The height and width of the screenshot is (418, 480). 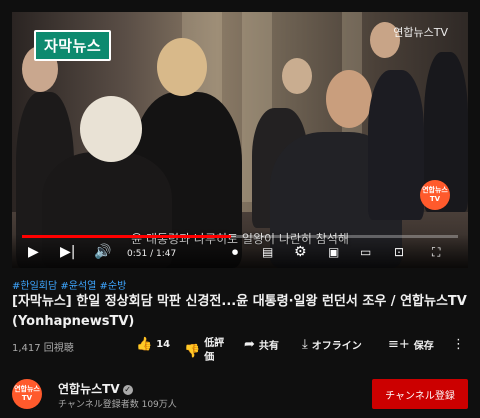 What do you see at coordinates (27, 394) in the screenshot?
I see `channel-avatar: 연합뉴스TV` at bounding box center [27, 394].